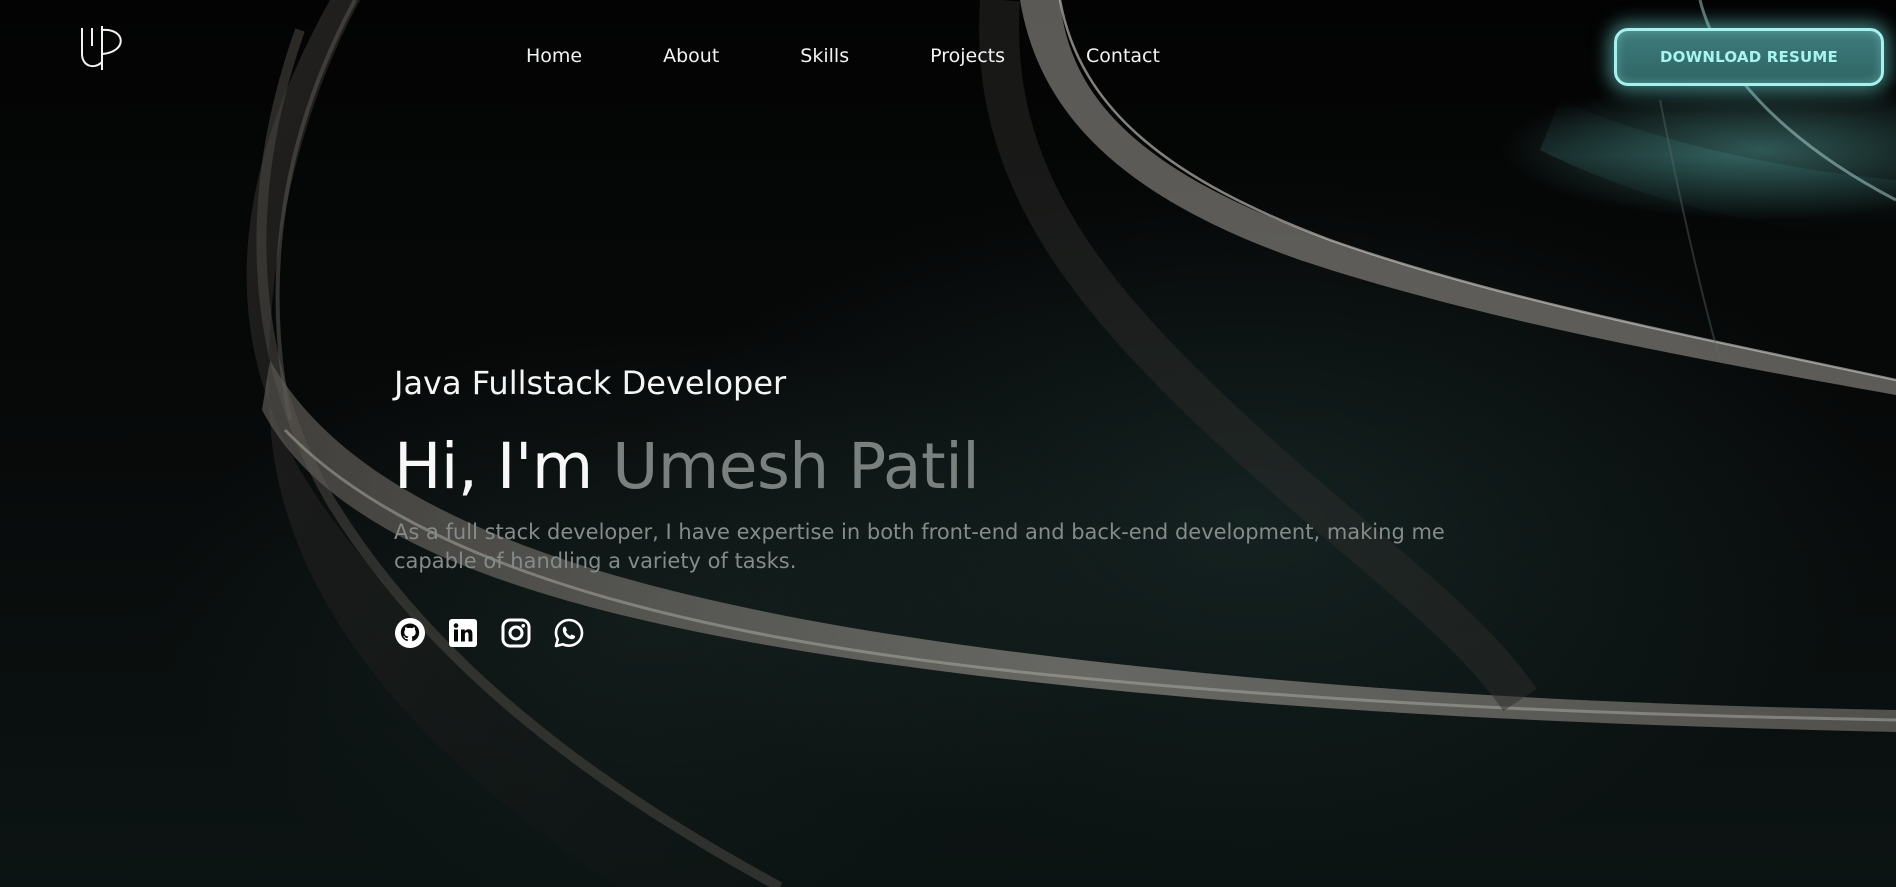 The image size is (1896, 887). I want to click on github-icon, so click(410, 633).